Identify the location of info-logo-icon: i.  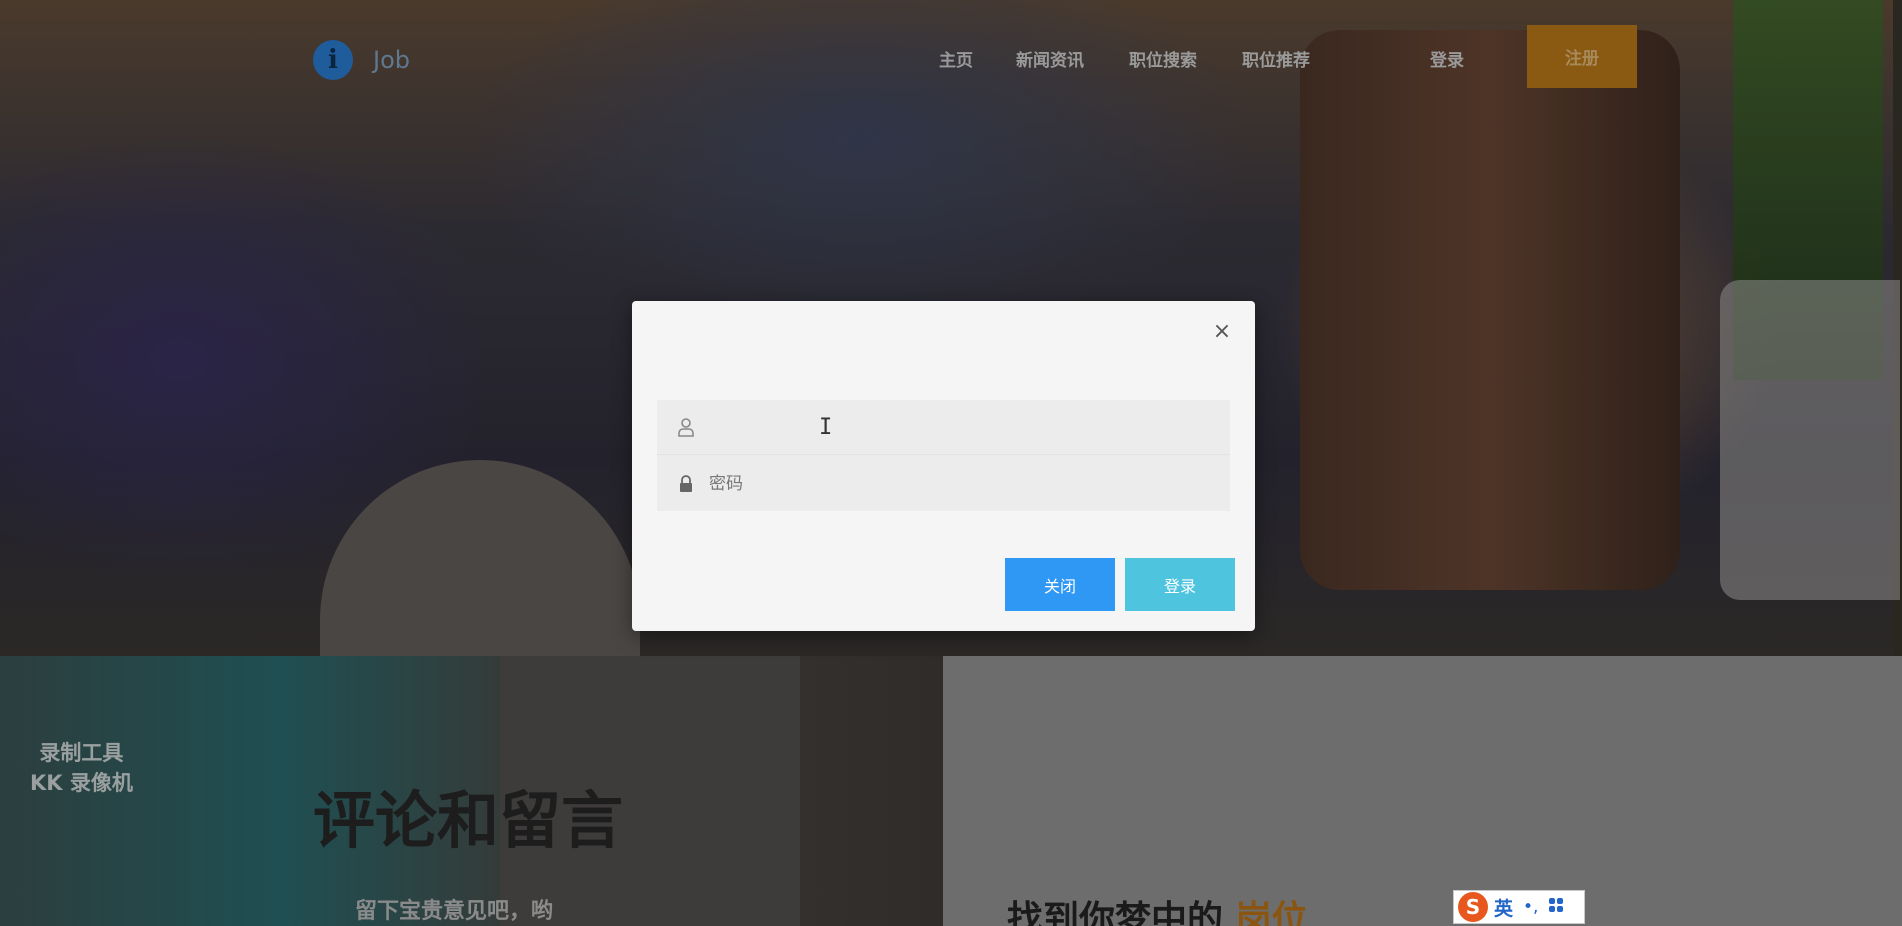
(333, 60).